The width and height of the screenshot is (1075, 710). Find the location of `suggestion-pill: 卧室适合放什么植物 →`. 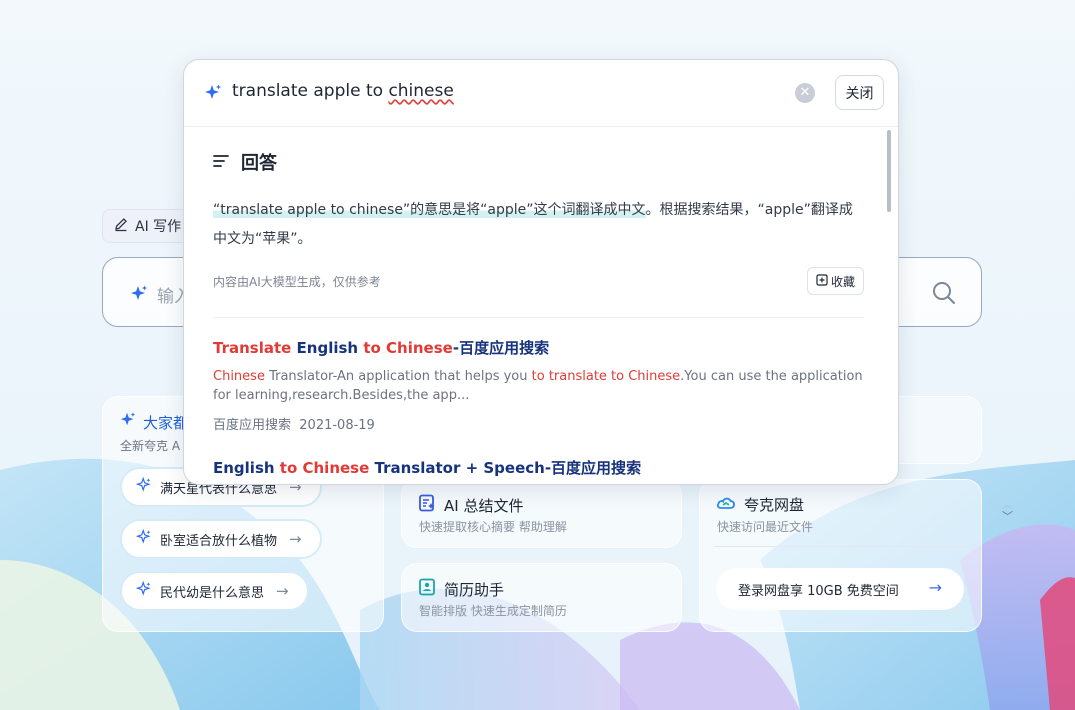

suggestion-pill: 卧室适合放什么植物 → is located at coordinates (221, 539).